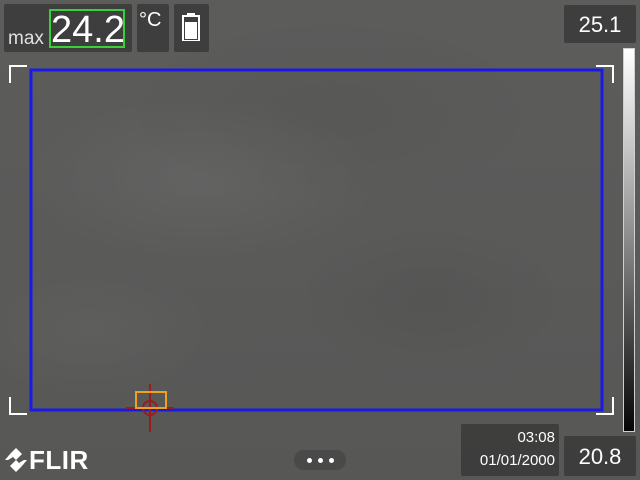 The image size is (640, 480). I want to click on date-label: 01/01/2000, so click(517, 460).